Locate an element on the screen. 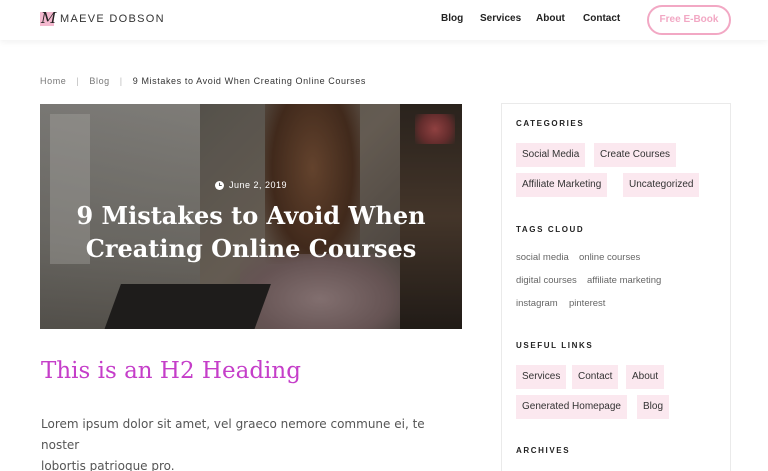  category-create-courses: Create Courses is located at coordinates (635, 155).